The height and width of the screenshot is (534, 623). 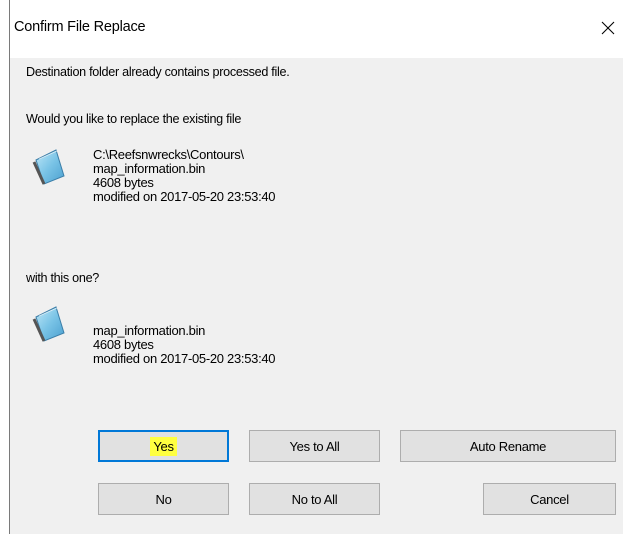 I want to click on yes-button: Yes, so click(x=163, y=446).